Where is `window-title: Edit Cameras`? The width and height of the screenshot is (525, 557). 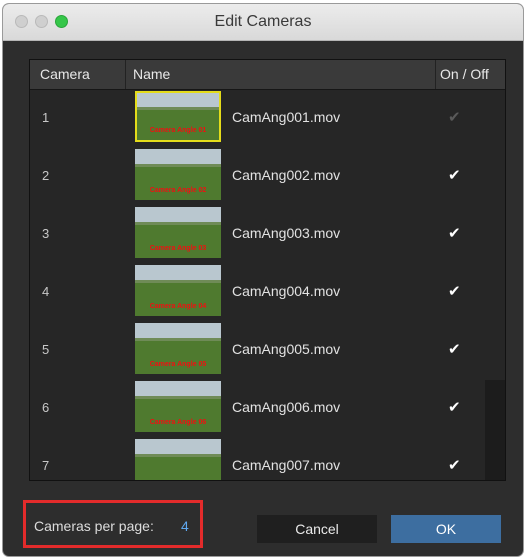 window-title: Edit Cameras is located at coordinates (263, 21).